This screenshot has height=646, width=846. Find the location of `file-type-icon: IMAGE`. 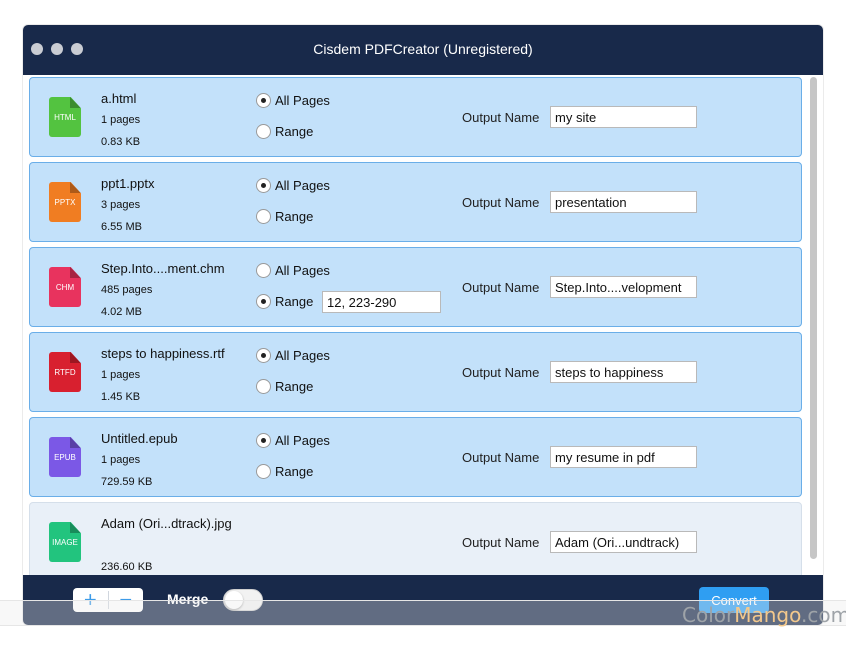

file-type-icon: IMAGE is located at coordinates (65, 542).